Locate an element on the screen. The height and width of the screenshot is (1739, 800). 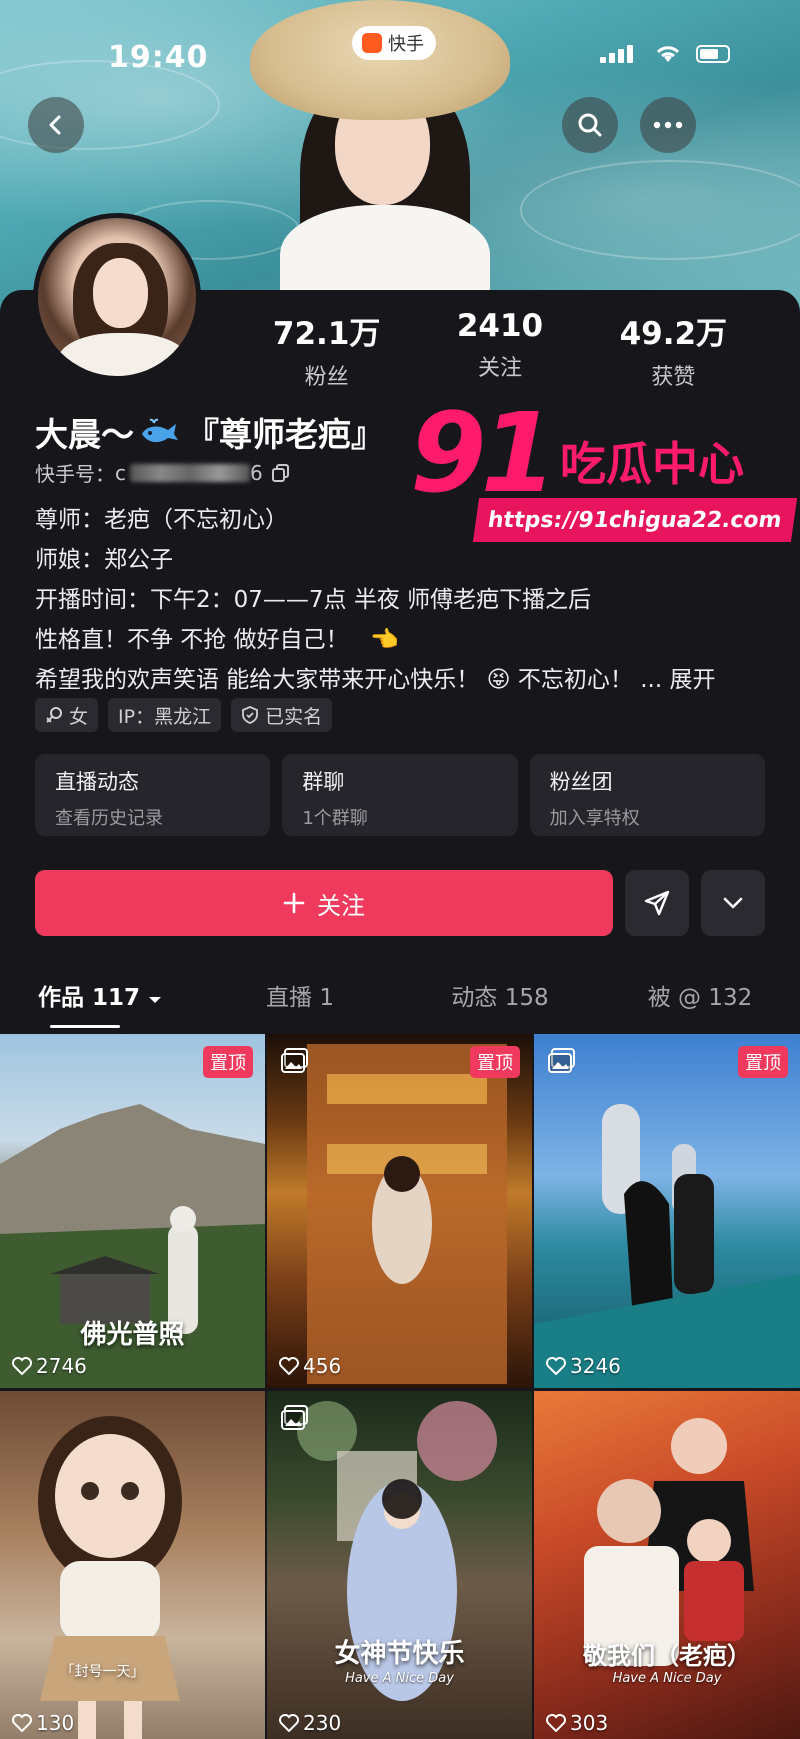
boat-scene is located at coordinates (667, 1246).